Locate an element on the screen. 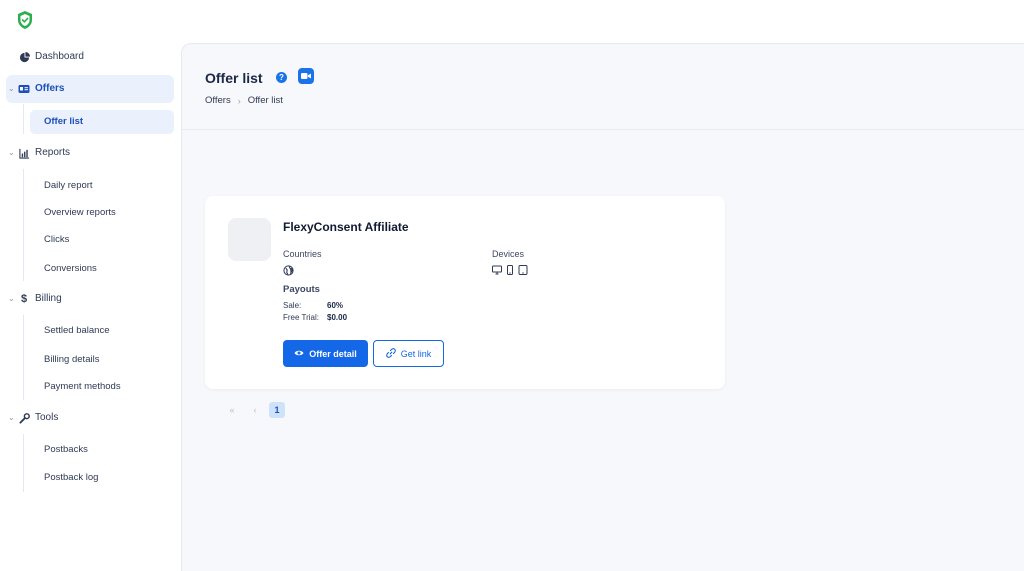  payouts-title: Payouts is located at coordinates (301, 289).